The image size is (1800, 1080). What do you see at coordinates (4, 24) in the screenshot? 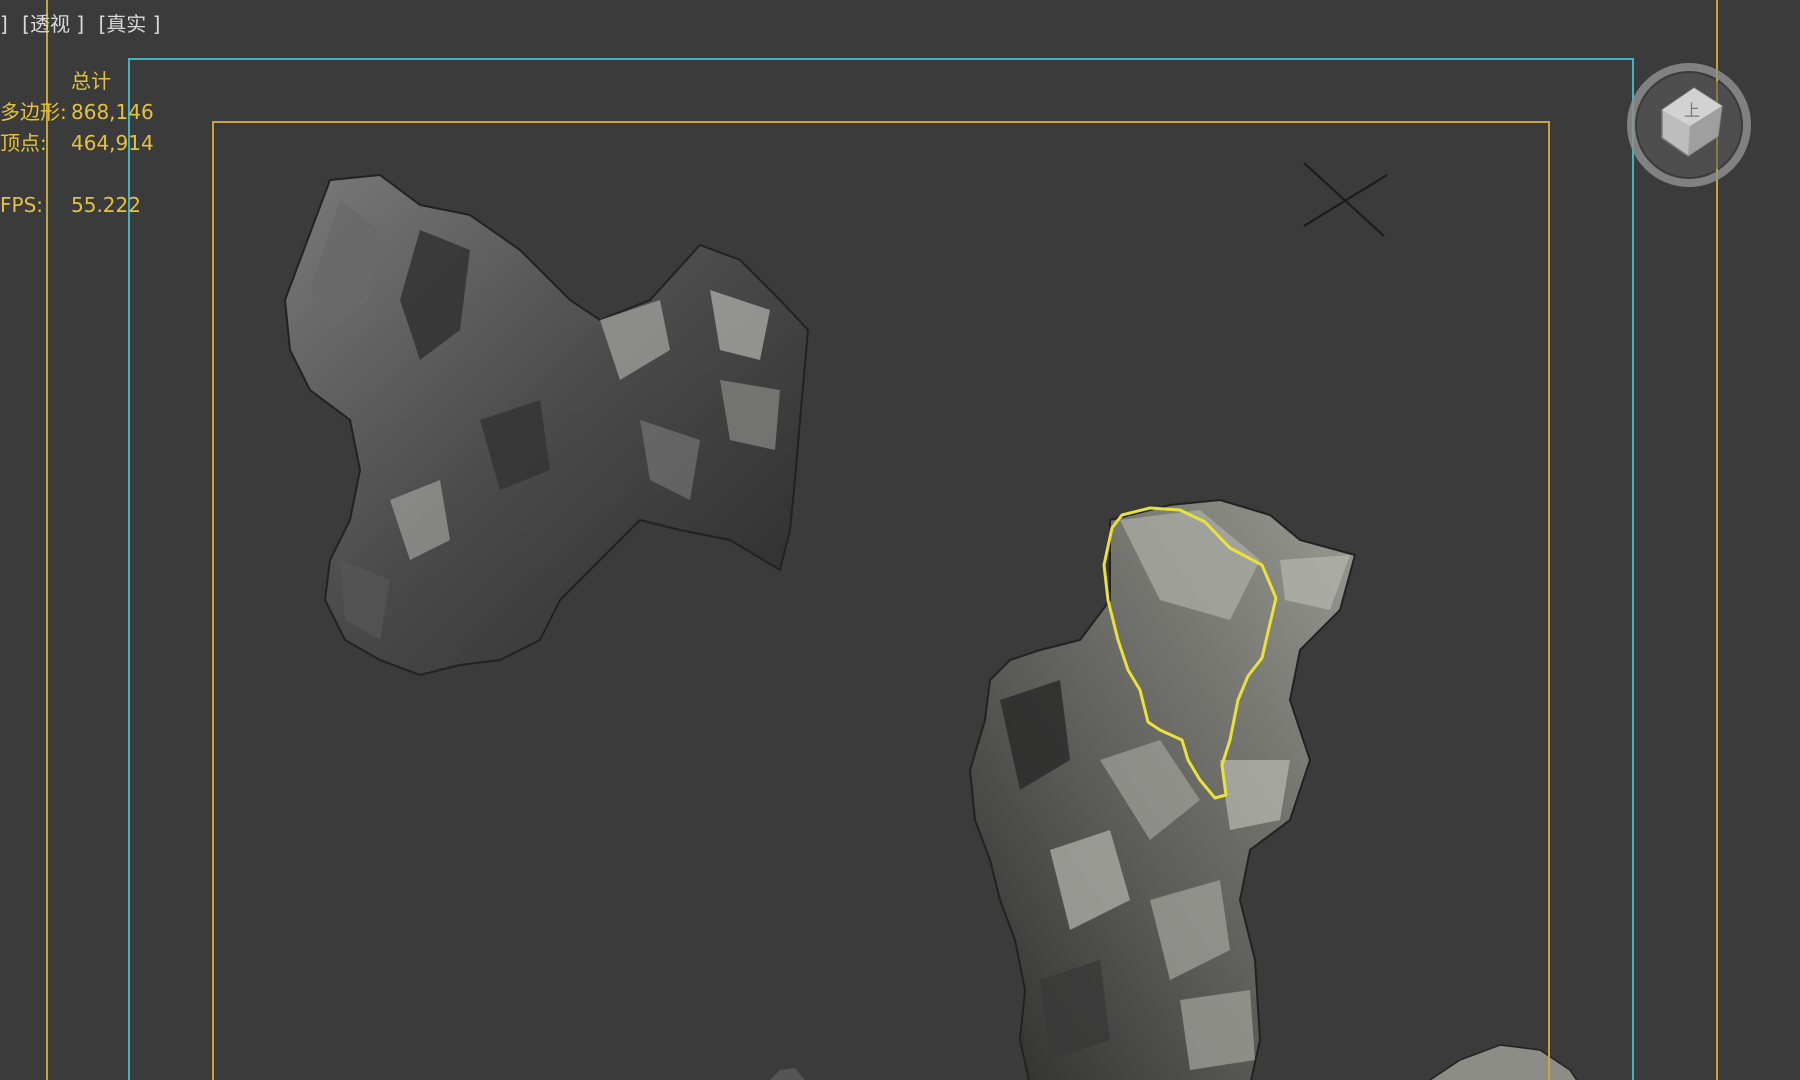
I see `viewport-label-bracket: ]` at bounding box center [4, 24].